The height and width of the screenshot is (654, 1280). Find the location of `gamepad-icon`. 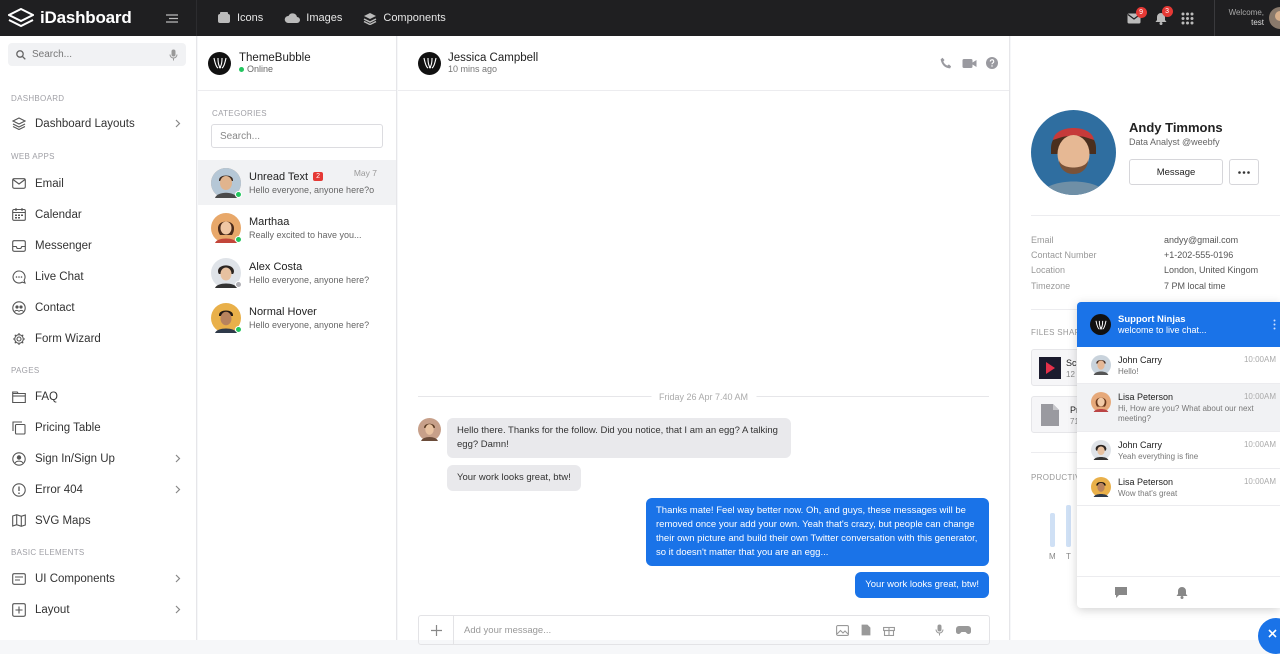

gamepad-icon is located at coordinates (963, 630).